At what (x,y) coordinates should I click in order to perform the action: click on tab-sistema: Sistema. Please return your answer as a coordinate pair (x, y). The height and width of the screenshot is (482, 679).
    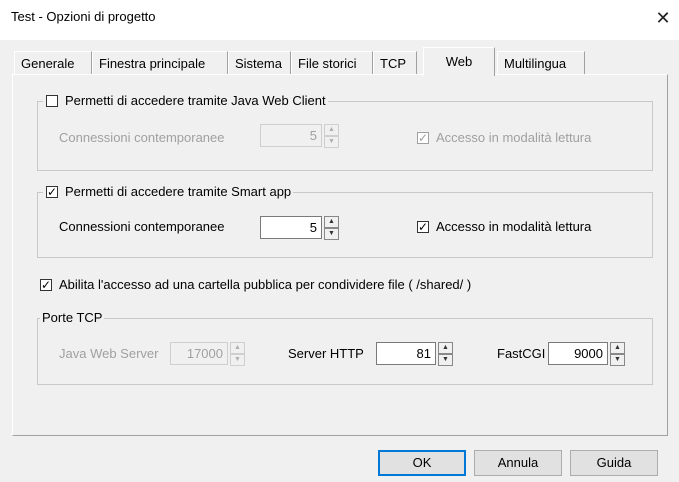
    Looking at the image, I should click on (259, 62).